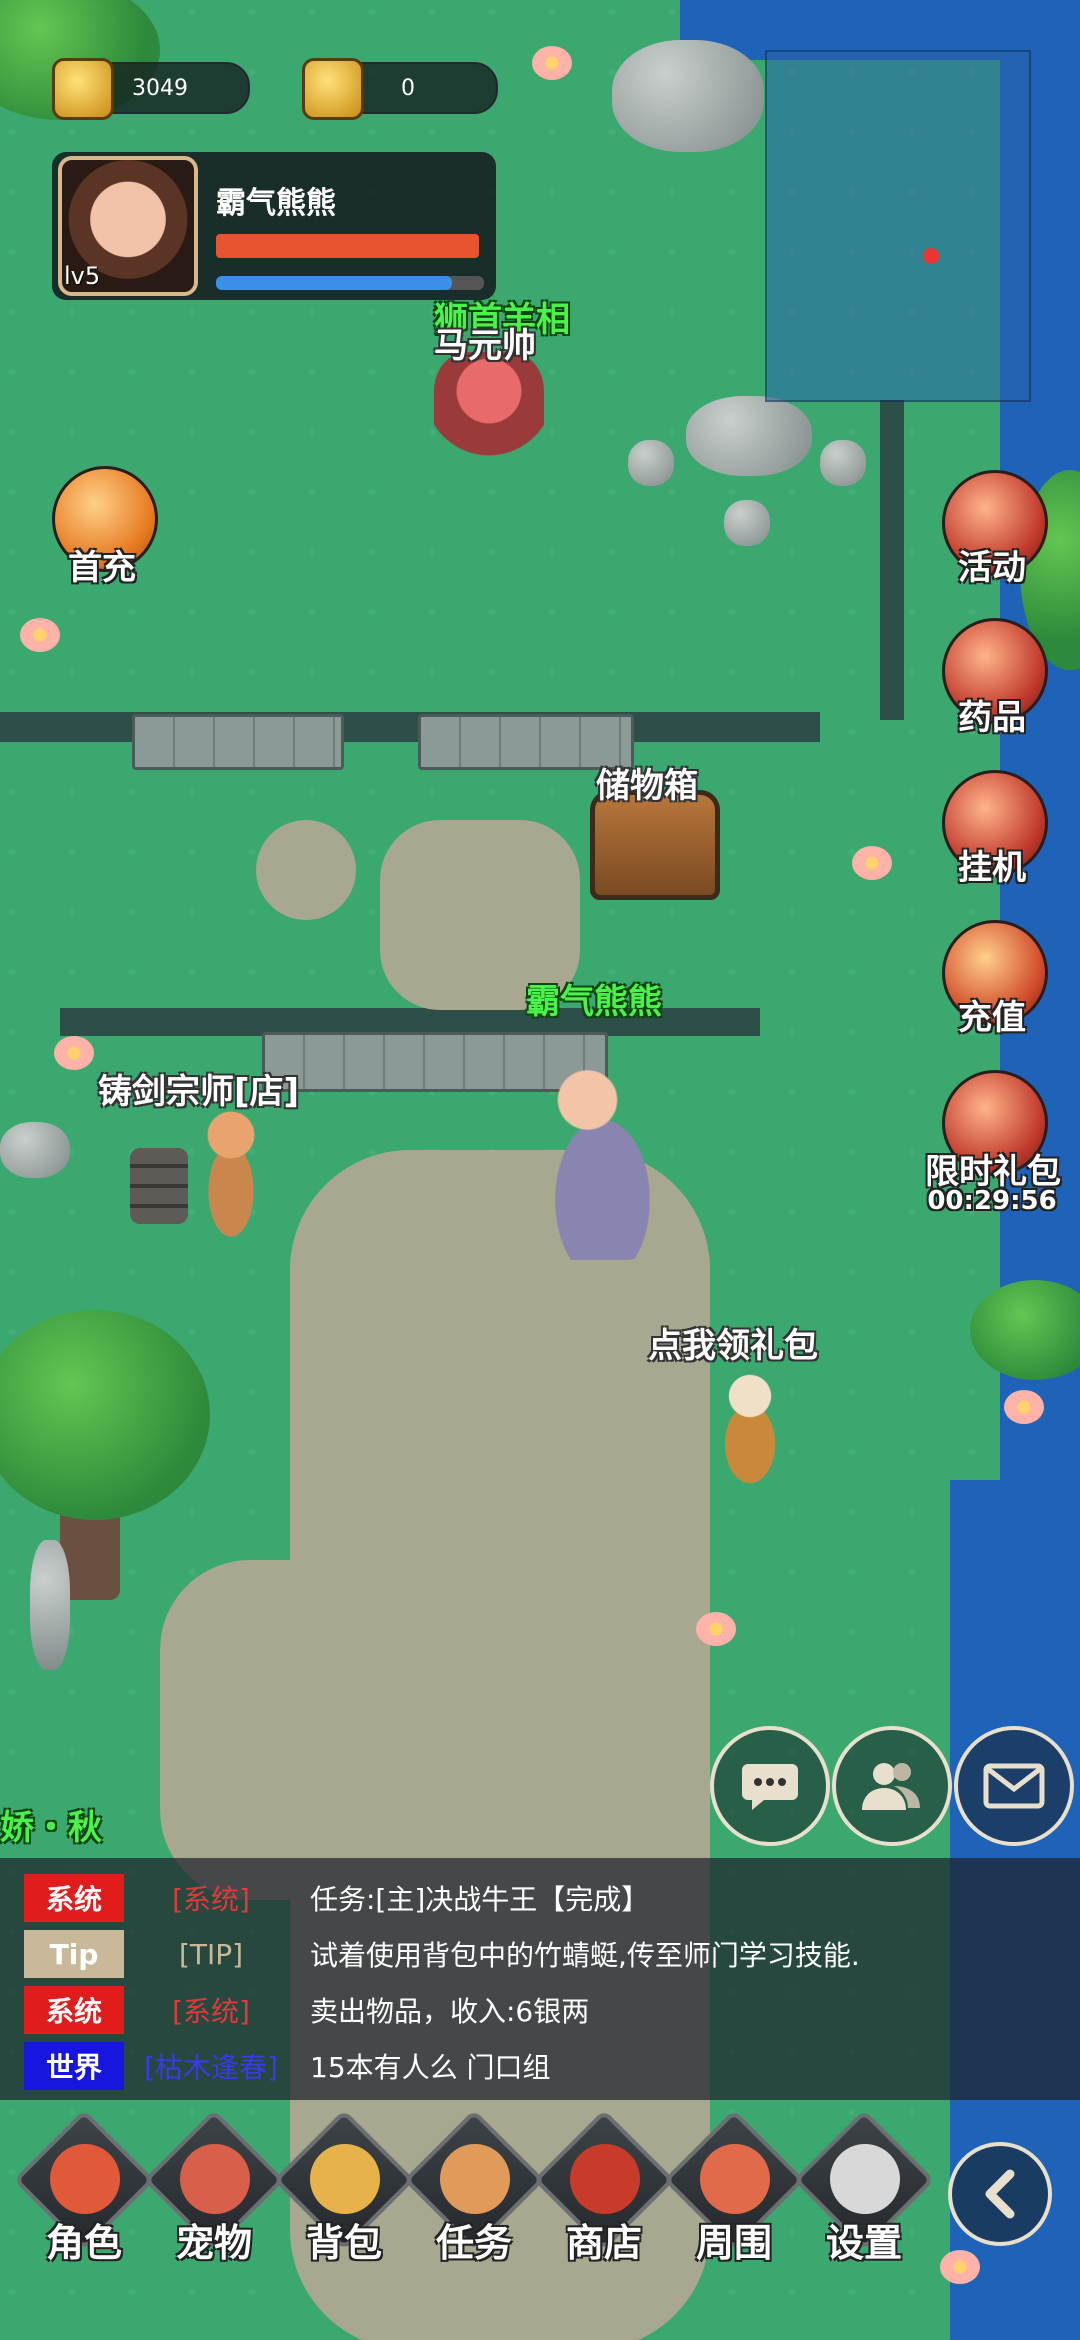 This screenshot has width=1080, height=2340. I want to click on mp-bar-track, so click(350, 283).